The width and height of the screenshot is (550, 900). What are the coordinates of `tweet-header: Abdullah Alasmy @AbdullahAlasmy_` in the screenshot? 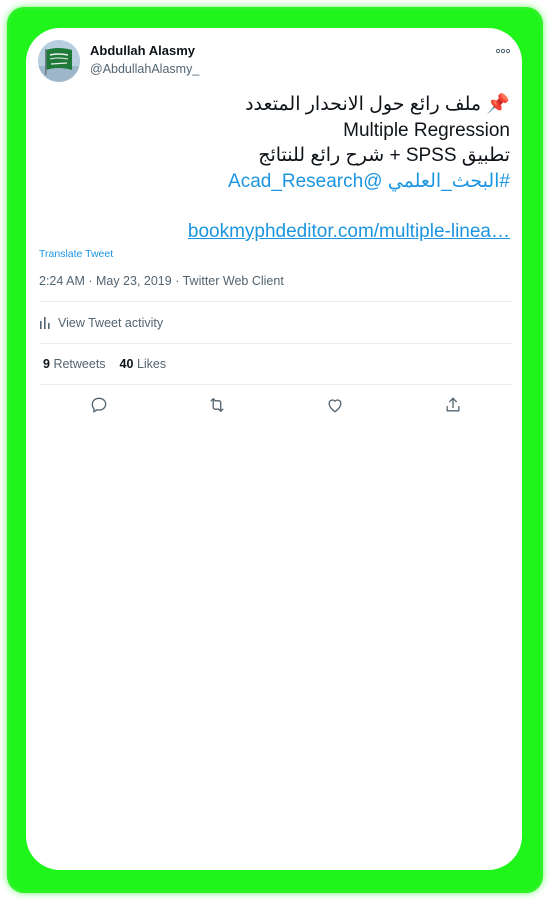 It's located at (275, 62).